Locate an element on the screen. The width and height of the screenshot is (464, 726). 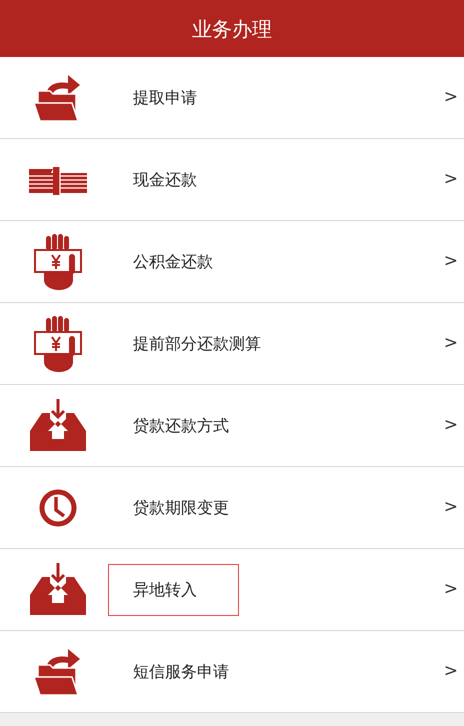
menu-item: 公积金还款 > is located at coordinates (232, 262).